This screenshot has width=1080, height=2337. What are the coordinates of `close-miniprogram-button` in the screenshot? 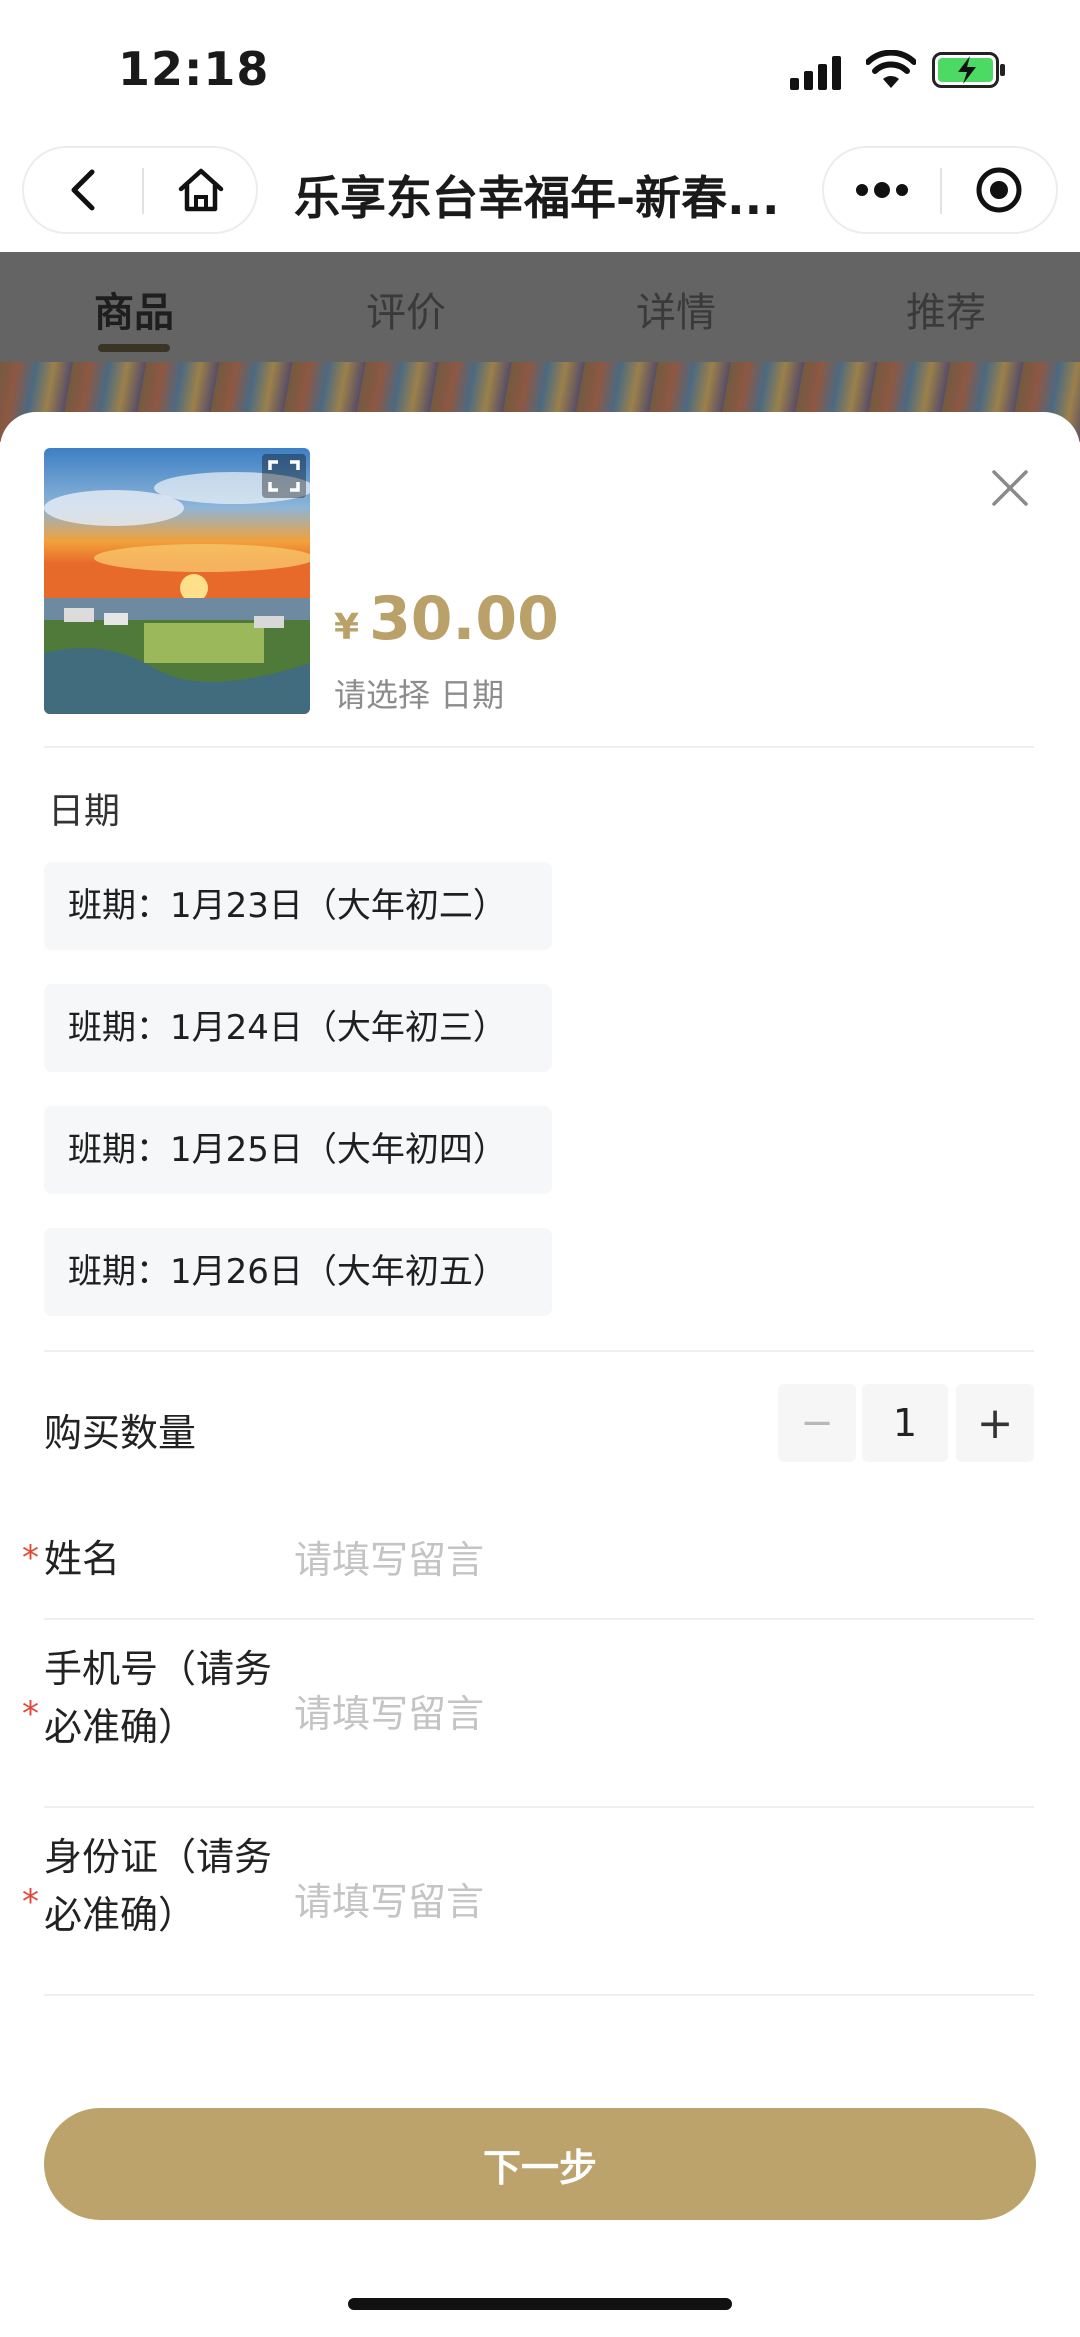 It's located at (999, 190).